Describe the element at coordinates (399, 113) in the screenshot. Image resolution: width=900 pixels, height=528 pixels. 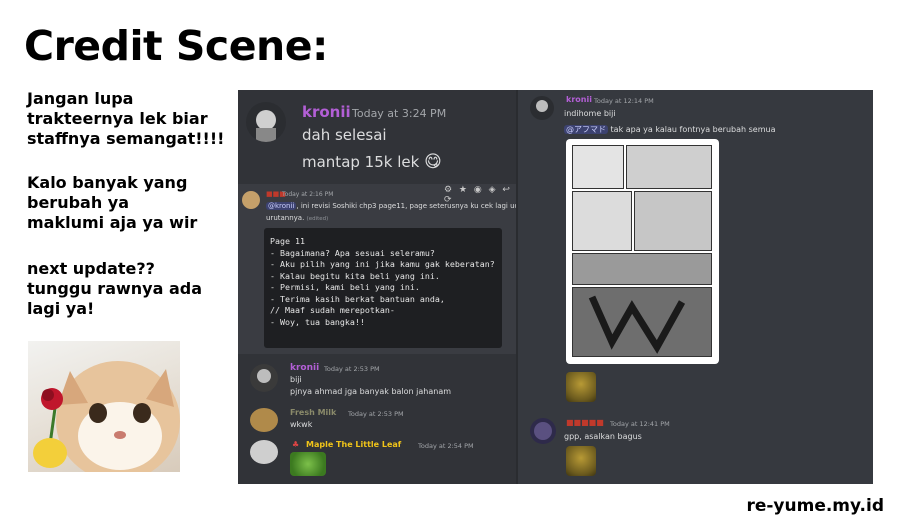
I see `message-timestamp: Today at 3:24 PM` at that location.